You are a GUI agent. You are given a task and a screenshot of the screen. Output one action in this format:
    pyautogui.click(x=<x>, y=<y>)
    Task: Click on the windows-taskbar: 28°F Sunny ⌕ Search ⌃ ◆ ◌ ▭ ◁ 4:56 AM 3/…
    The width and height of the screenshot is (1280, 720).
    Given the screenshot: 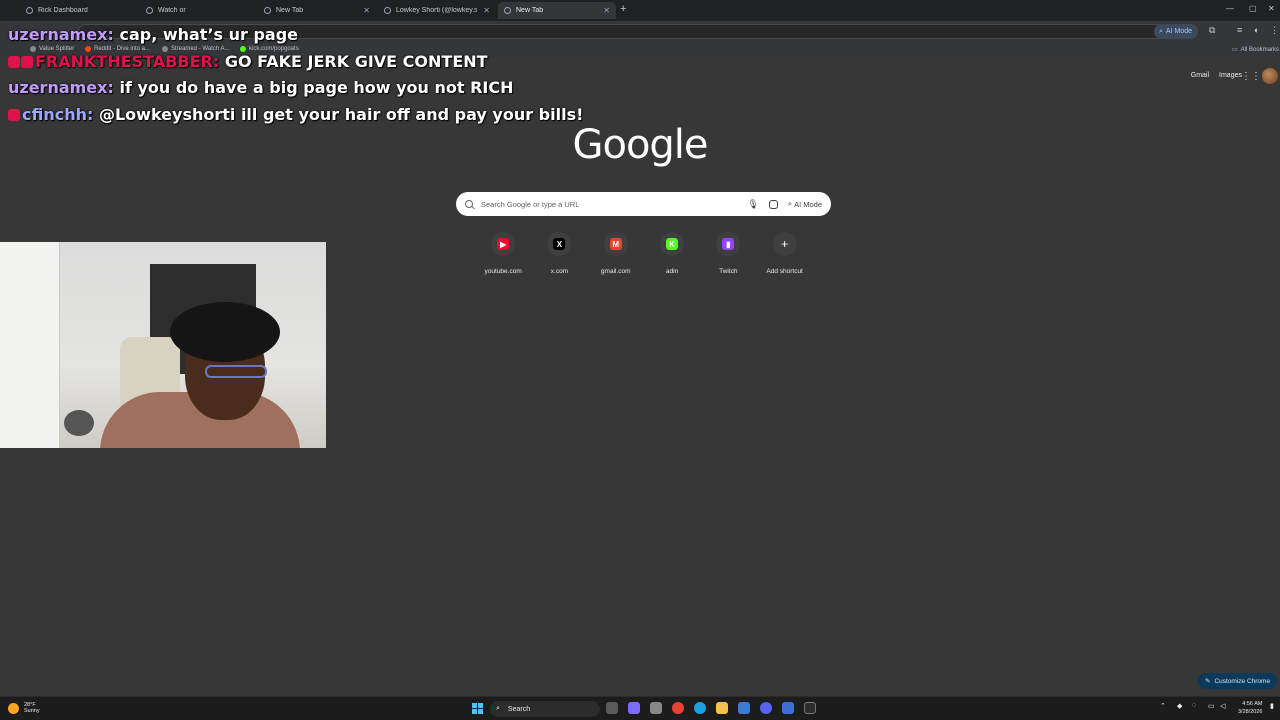 What is the action you would take?
    pyautogui.click(x=640, y=708)
    